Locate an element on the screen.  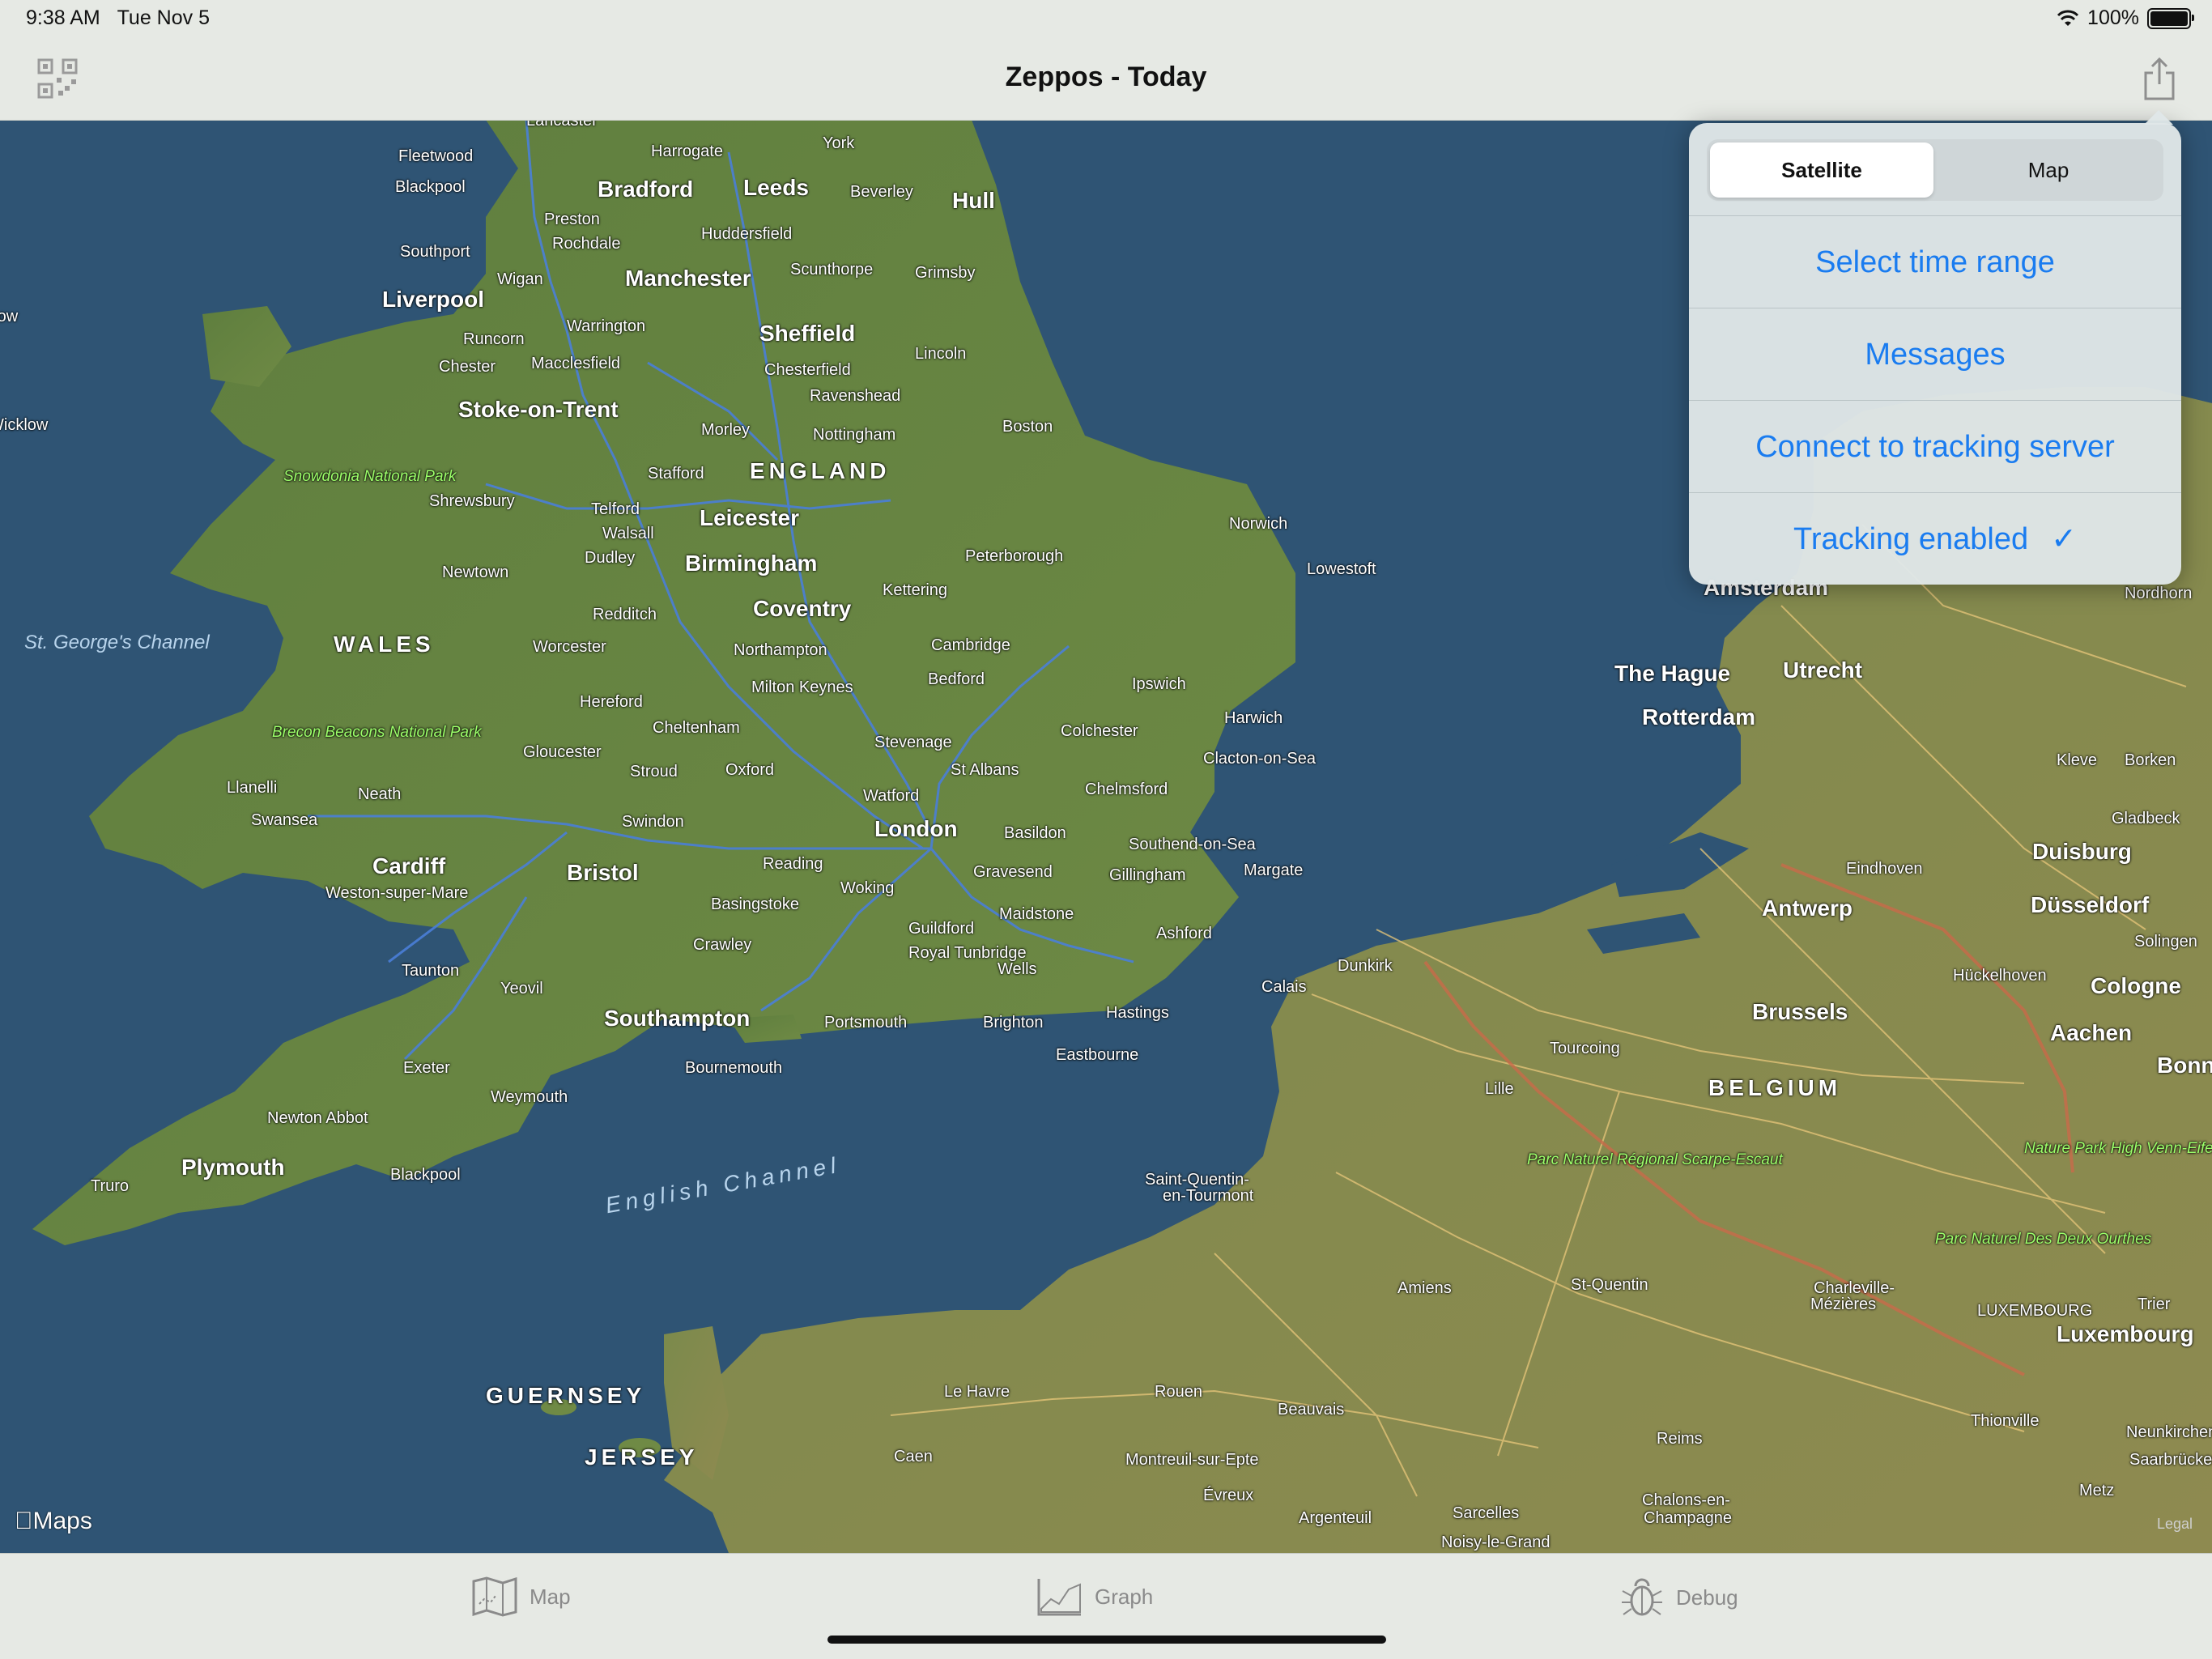
map-label-city: Weston-super-Mare is located at coordinates (397, 893).